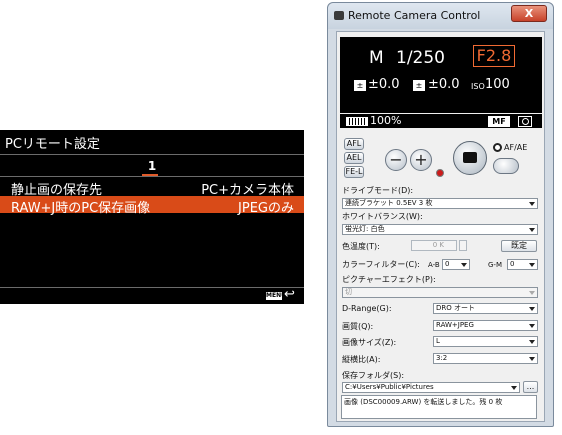  What do you see at coordinates (463, 245) in the screenshot?
I see `color-temp-stepper` at bounding box center [463, 245].